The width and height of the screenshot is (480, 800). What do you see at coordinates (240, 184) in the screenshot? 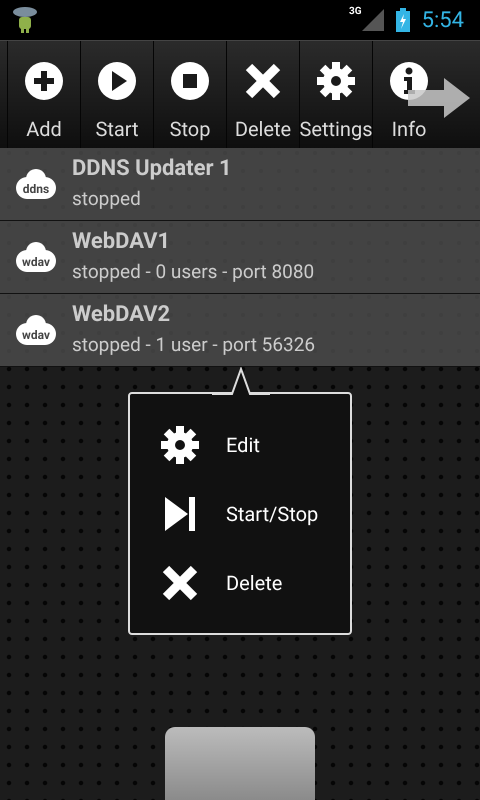
I see `service-row: ddns DDNS Updater 1 stopped` at bounding box center [240, 184].